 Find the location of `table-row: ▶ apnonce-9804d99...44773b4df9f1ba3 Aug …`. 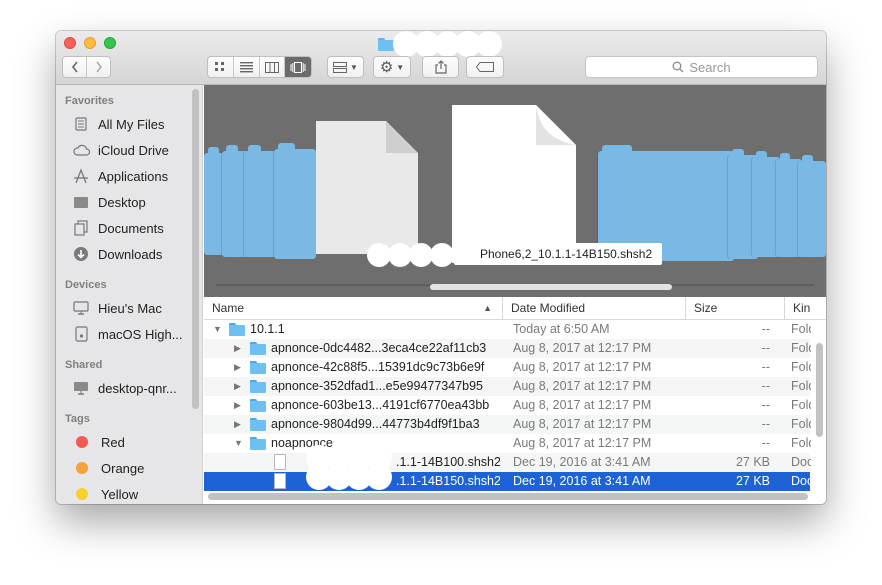

table-row: ▶ apnonce-9804d99...44773b4df9f1ba3 Aug … is located at coordinates (507, 424).